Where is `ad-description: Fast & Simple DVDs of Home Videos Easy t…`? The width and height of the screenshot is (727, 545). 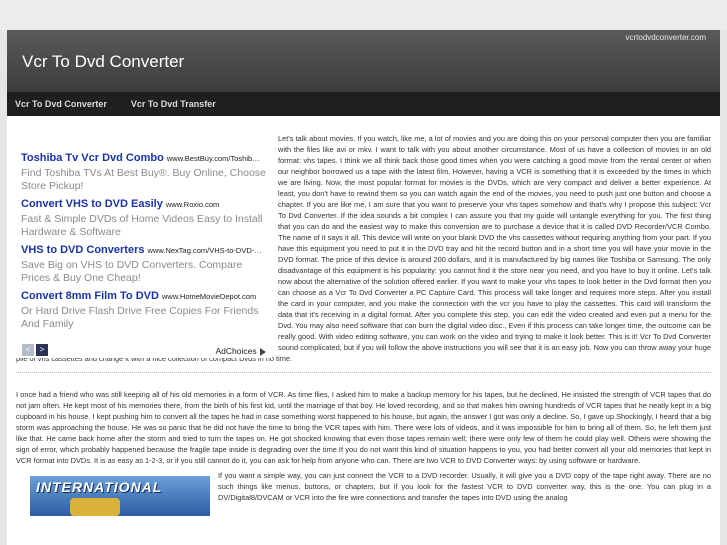 ad-description: Fast & Simple DVDs of Home Videos Easy t… is located at coordinates (142, 225).